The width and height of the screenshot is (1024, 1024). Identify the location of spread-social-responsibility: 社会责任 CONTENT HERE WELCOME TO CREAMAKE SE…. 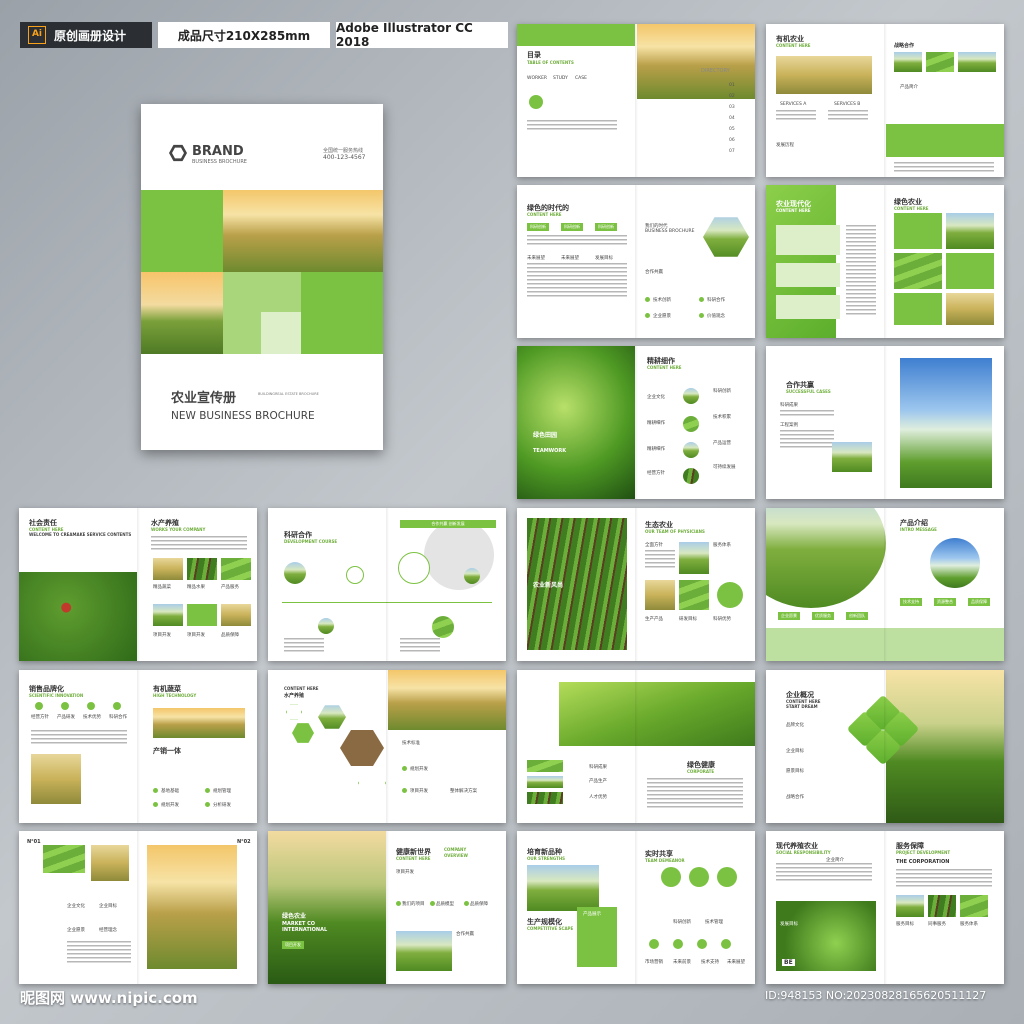
(138, 584).